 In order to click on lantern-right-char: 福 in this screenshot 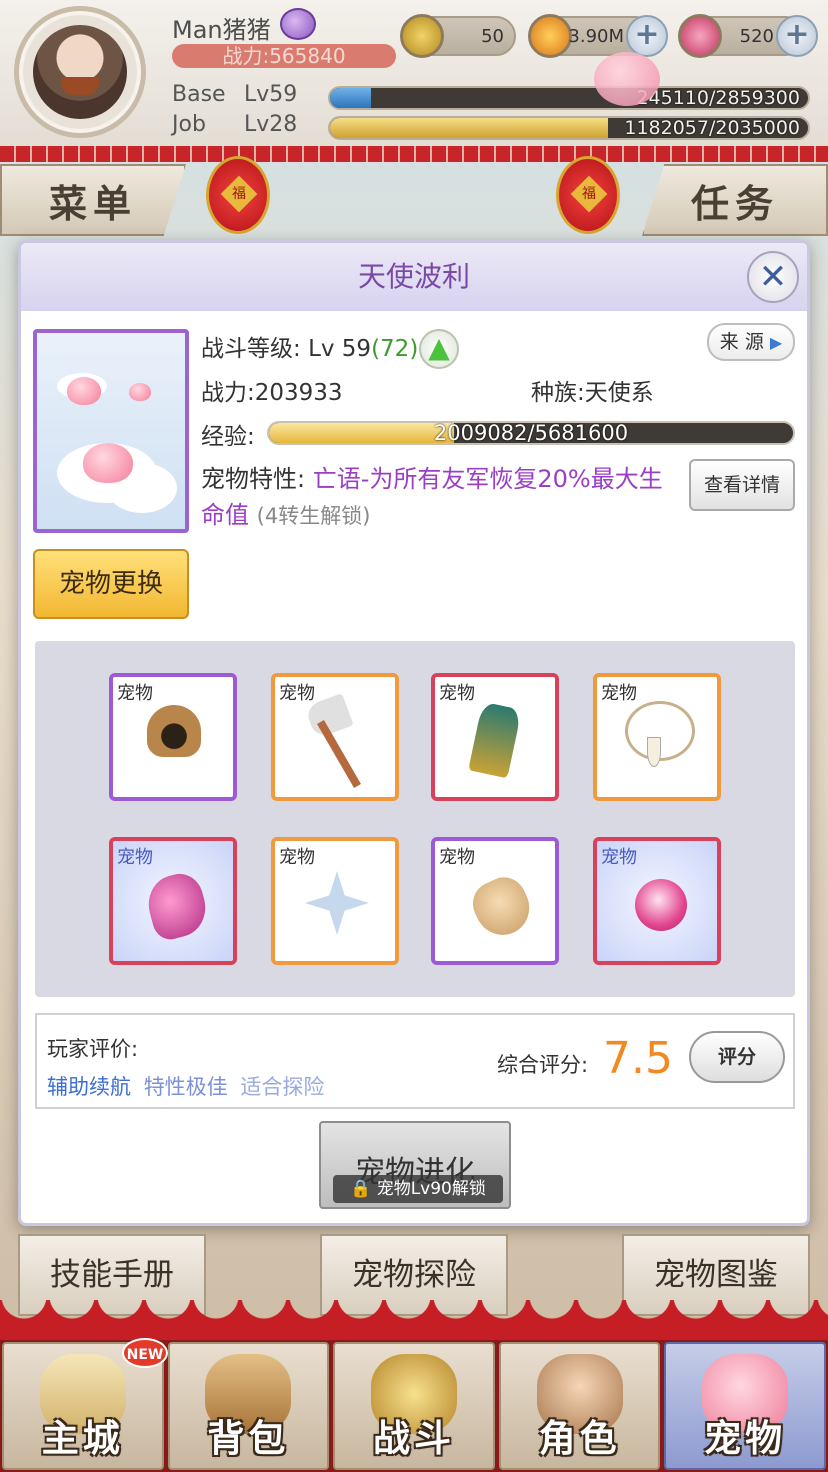, I will do `click(589, 194)`.